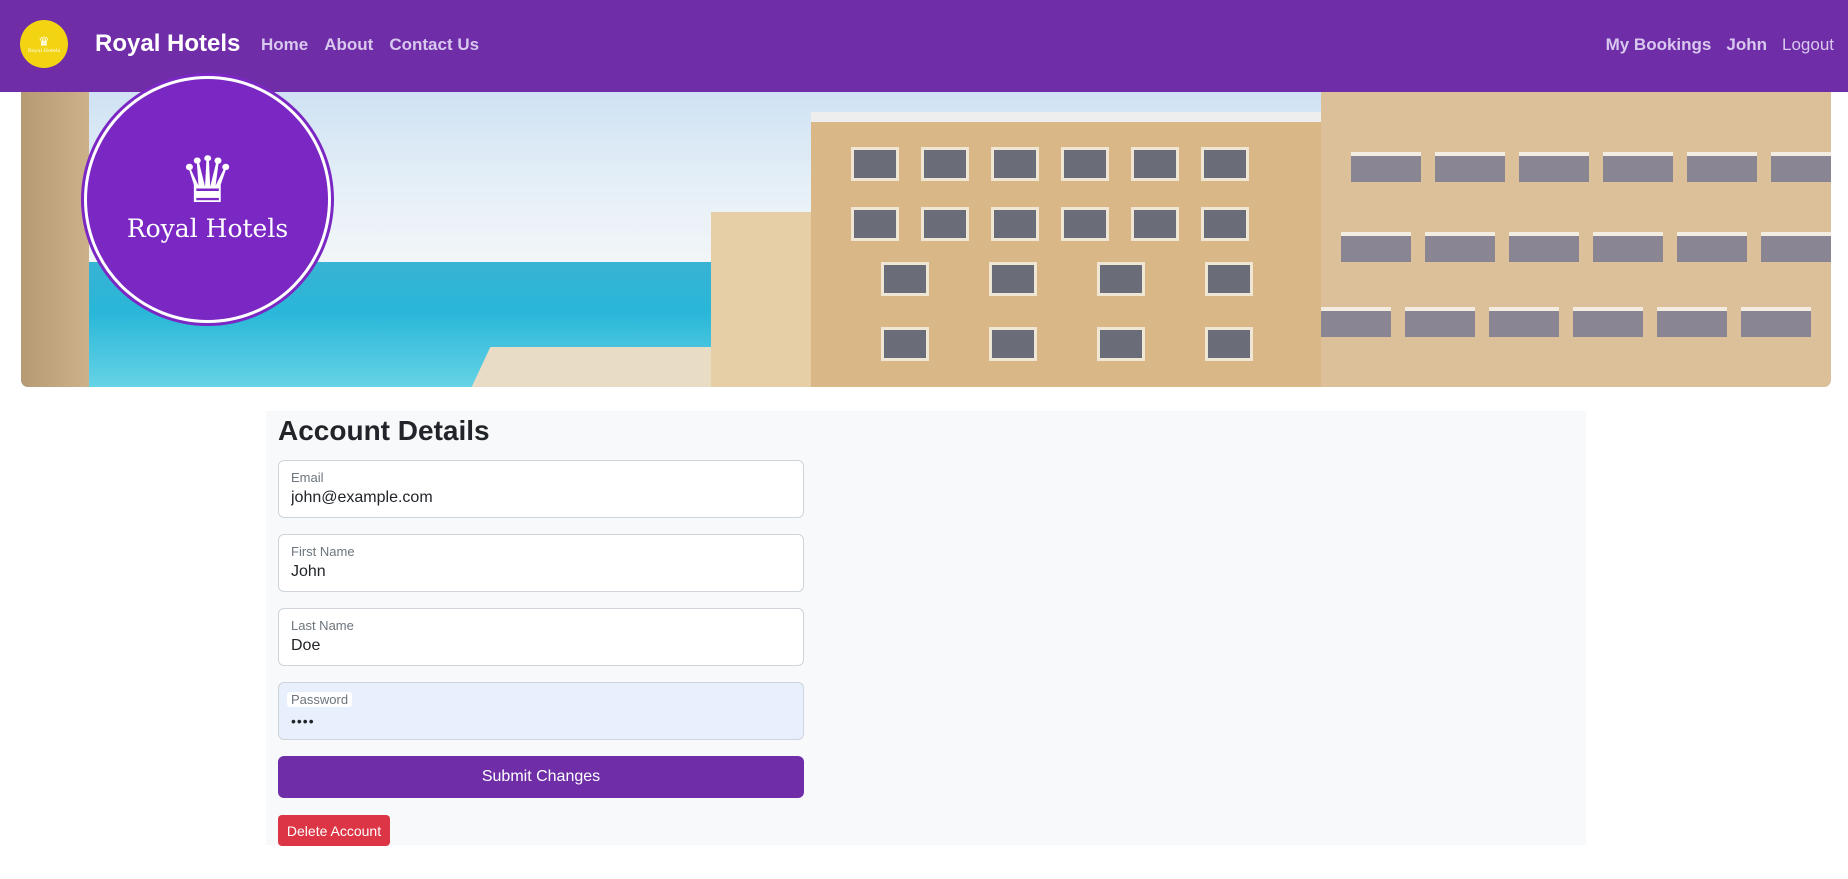 The width and height of the screenshot is (1848, 879). Describe the element at coordinates (541, 777) in the screenshot. I see `submit-changes-button: Submit Changes` at that location.